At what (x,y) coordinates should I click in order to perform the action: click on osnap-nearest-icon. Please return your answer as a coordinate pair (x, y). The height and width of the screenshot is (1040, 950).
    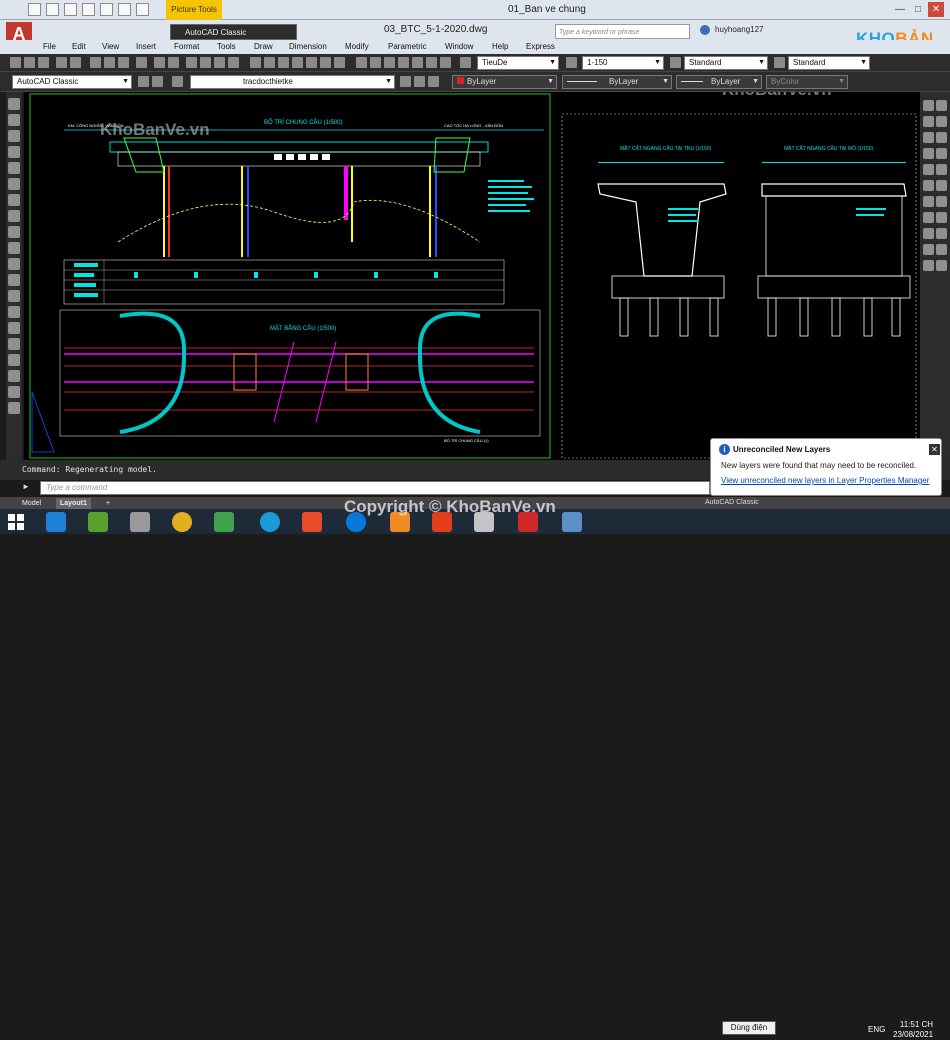
    Looking at the image, I should click on (941, 265).